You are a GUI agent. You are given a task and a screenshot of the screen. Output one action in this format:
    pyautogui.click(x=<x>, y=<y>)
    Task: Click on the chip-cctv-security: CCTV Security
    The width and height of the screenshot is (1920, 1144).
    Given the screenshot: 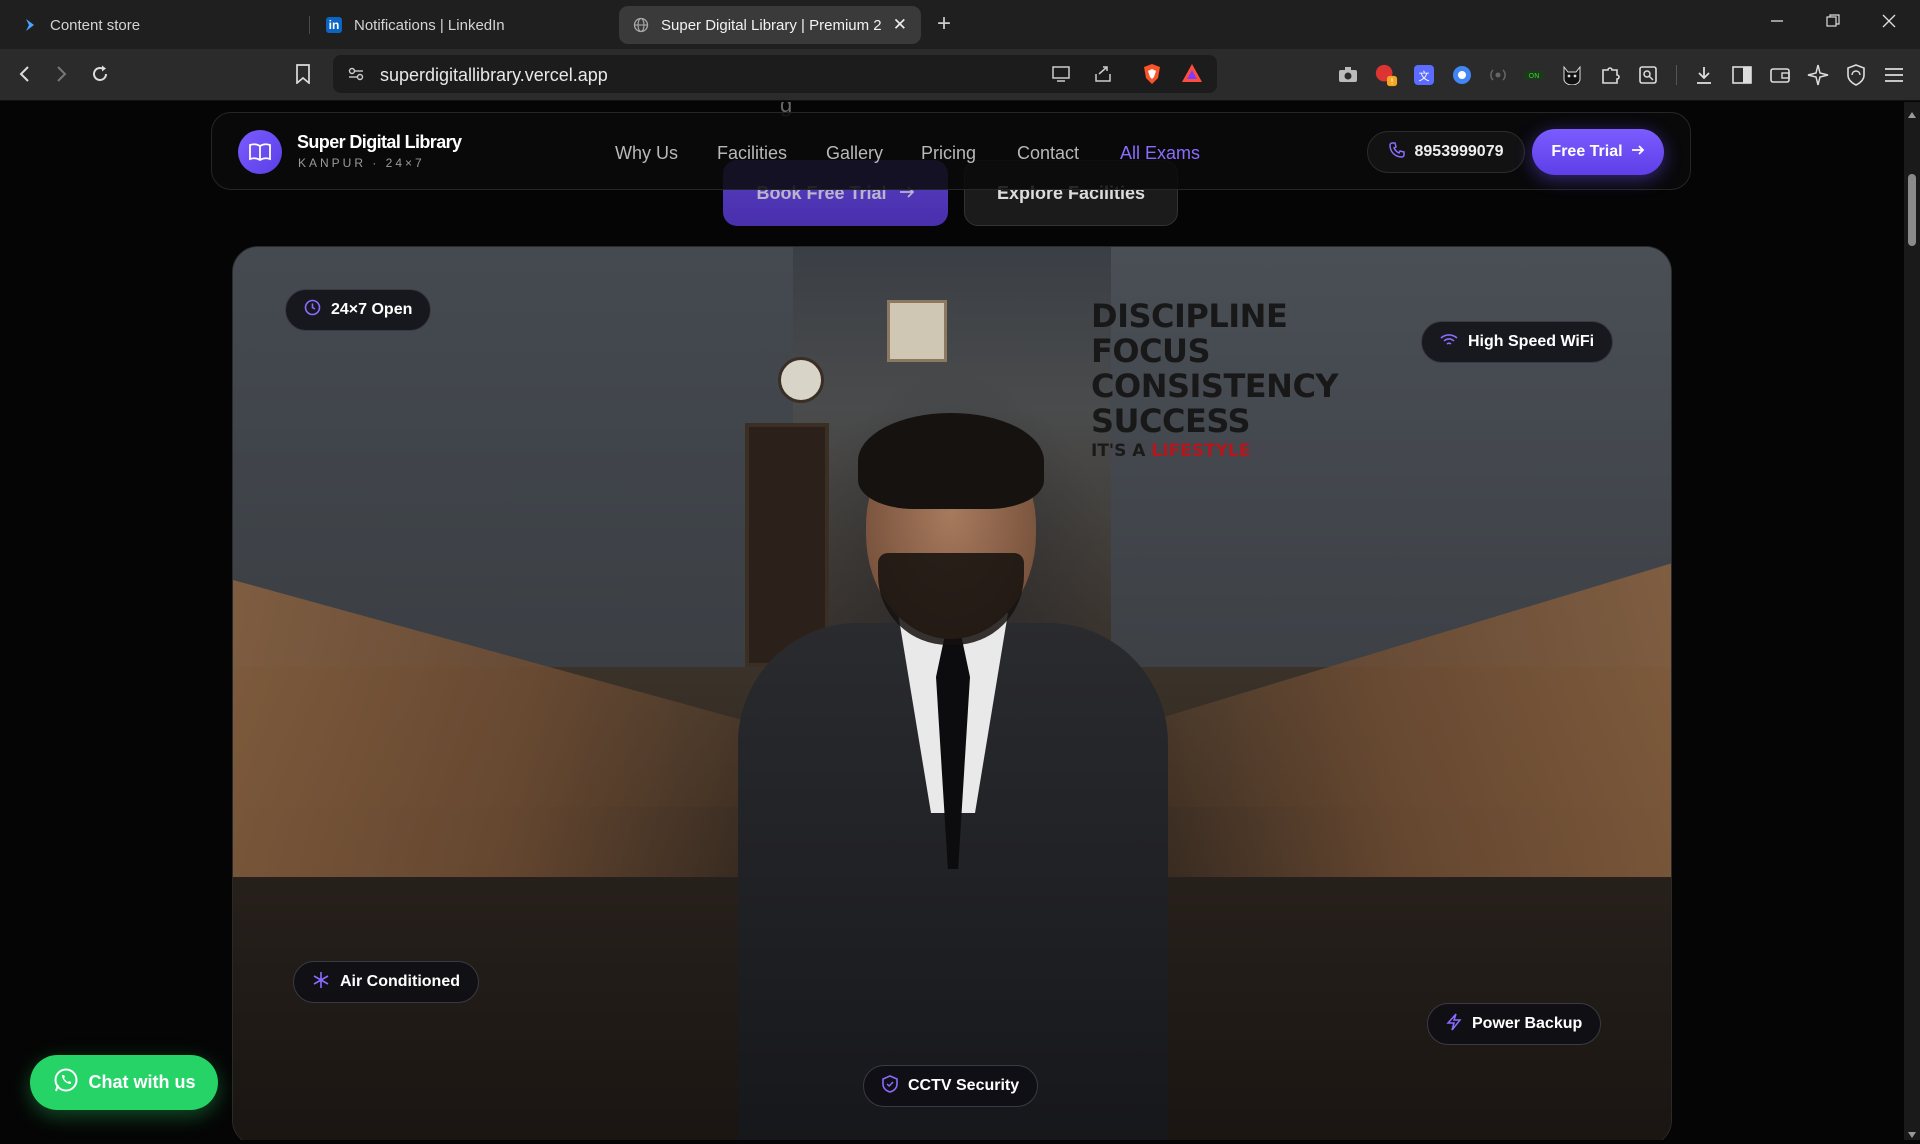 What is the action you would take?
    pyautogui.click(x=951, y=1086)
    